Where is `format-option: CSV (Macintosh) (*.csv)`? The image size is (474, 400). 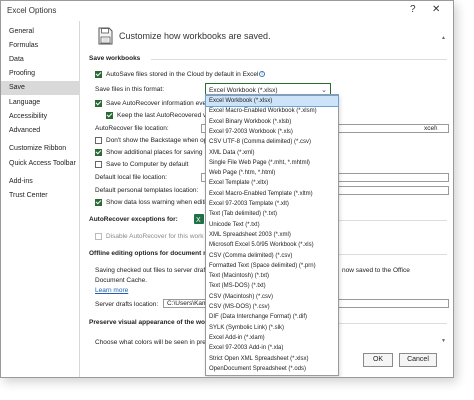 format-option: CSV (Macintosh) (*.csv) is located at coordinates (272, 297).